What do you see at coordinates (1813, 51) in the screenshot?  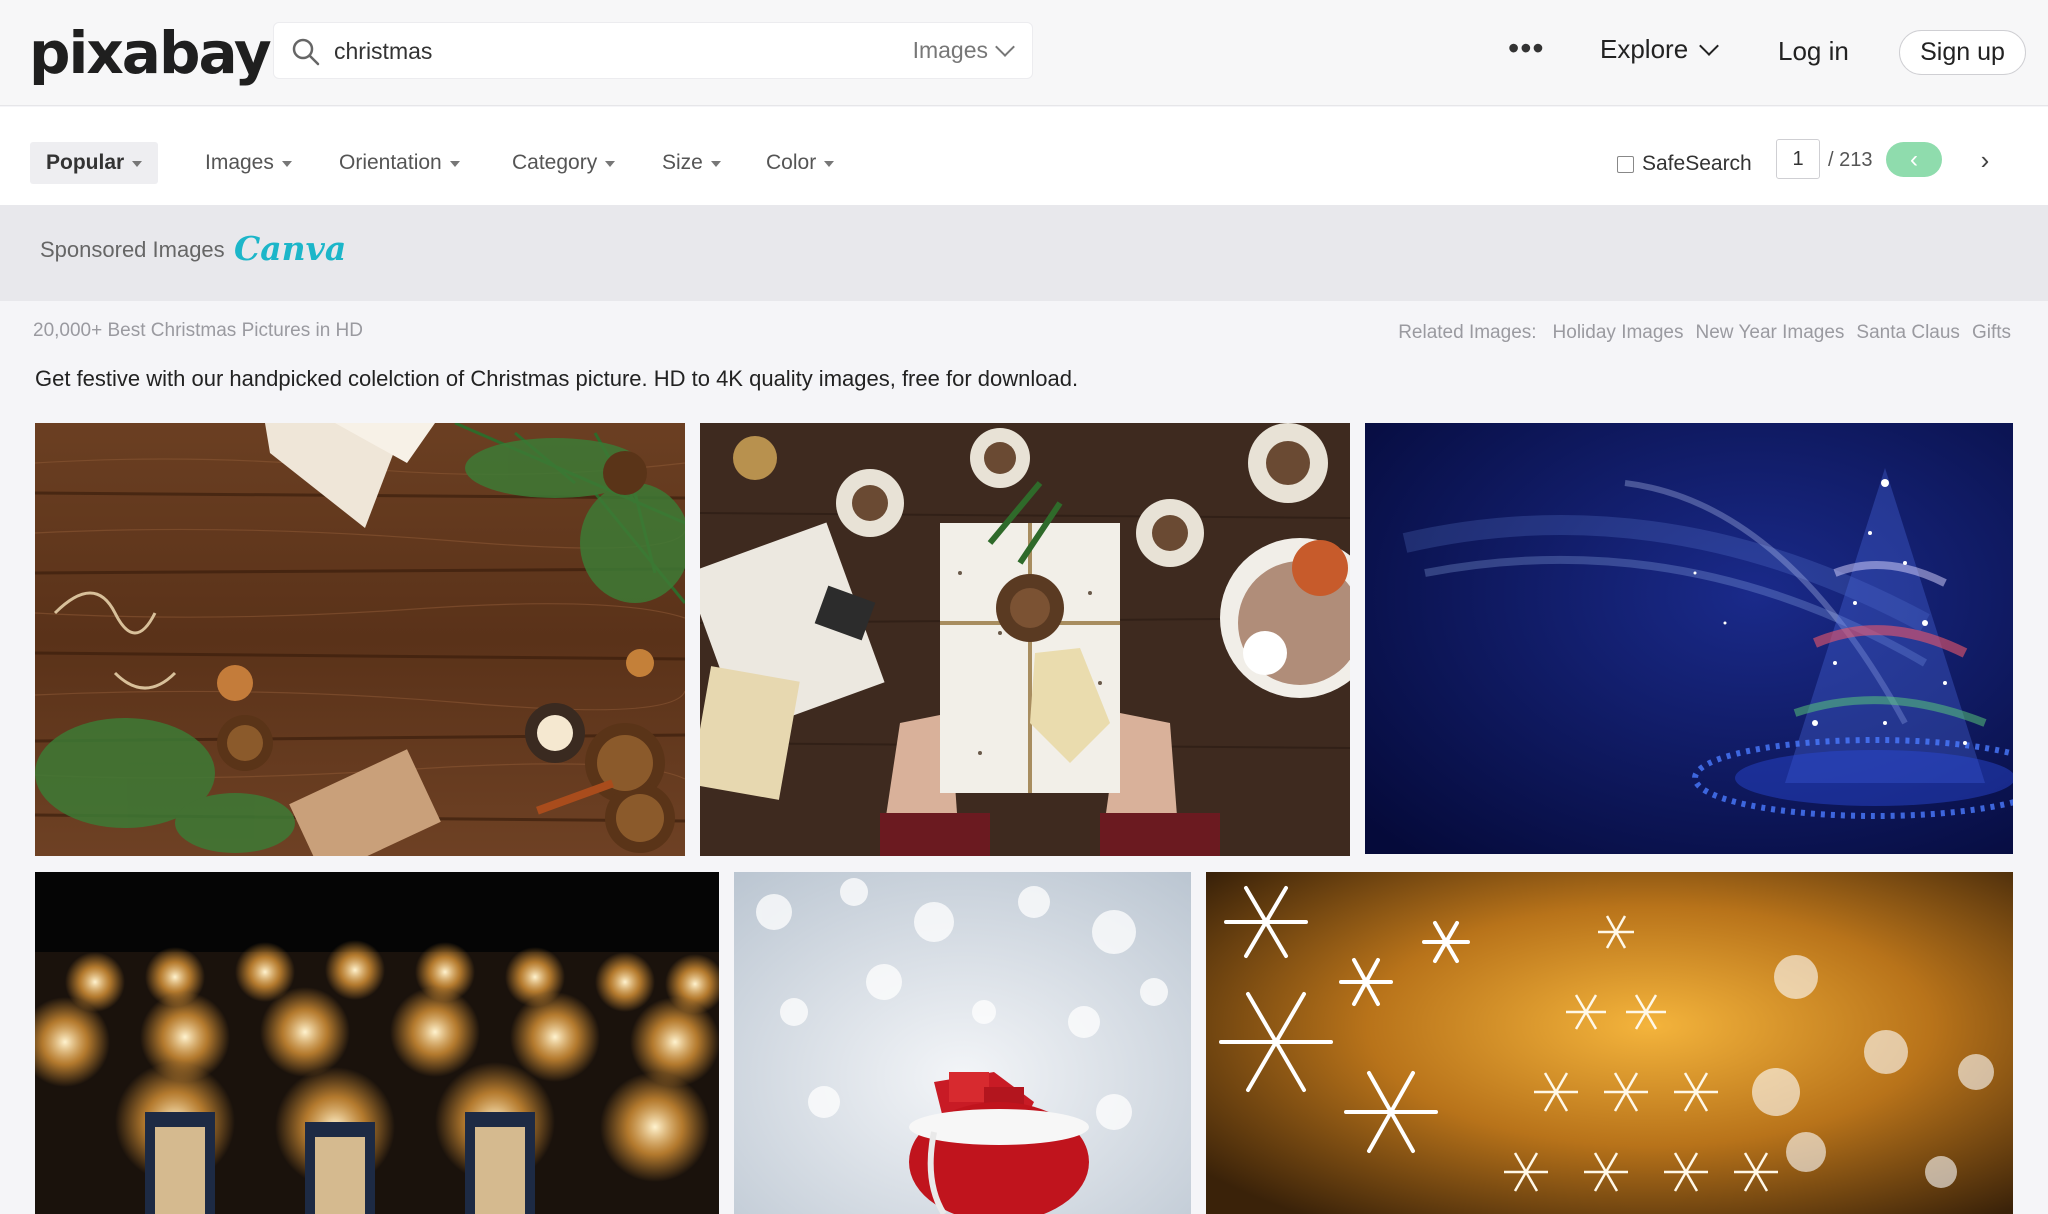 I see `login-link: Log in` at bounding box center [1813, 51].